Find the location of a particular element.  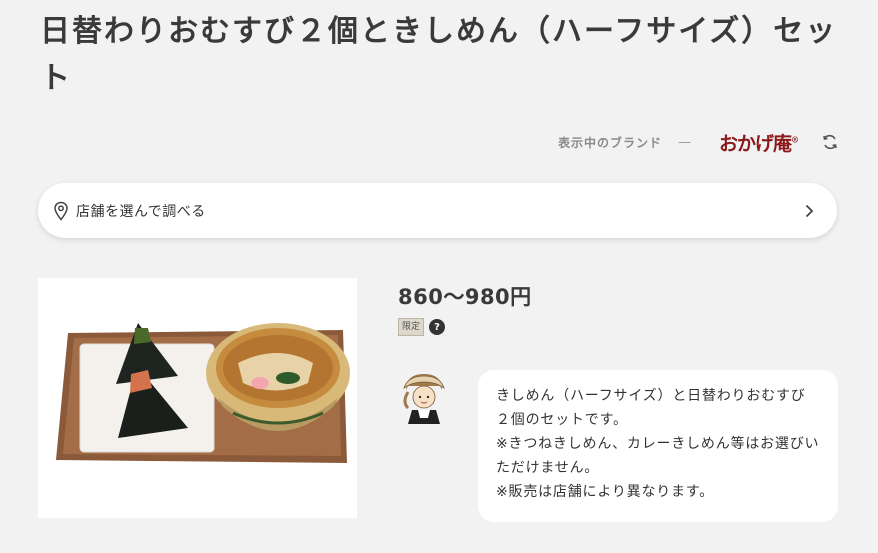

store-select-button: 店舗を選んで調べる is located at coordinates (437, 210).